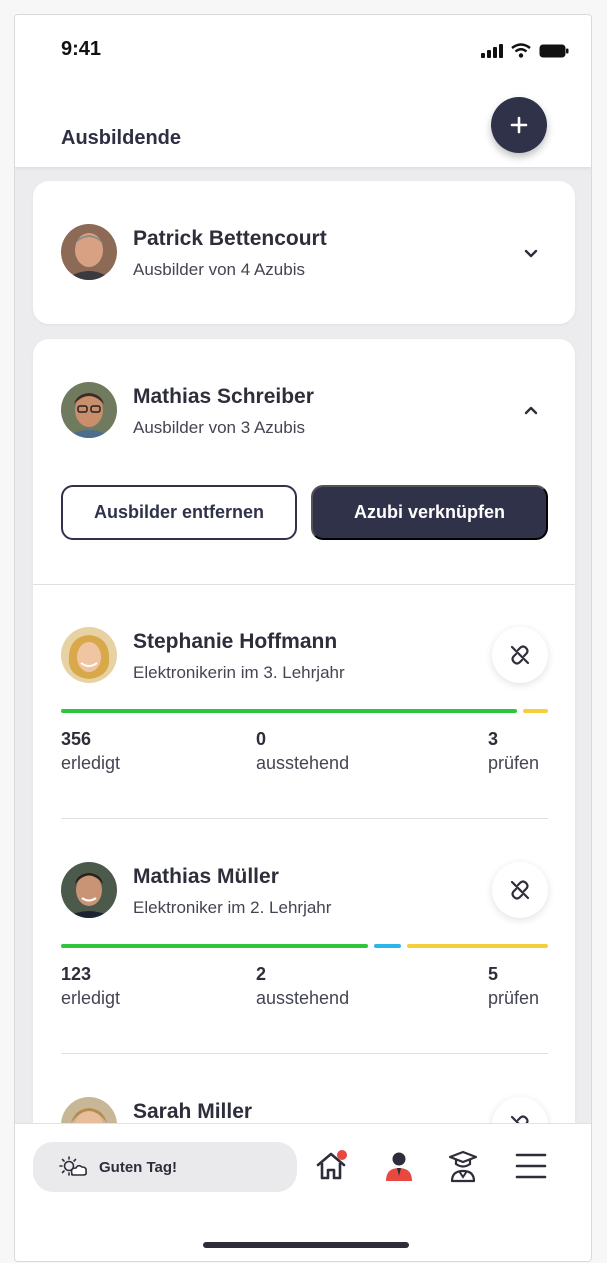 Image resolution: width=607 pixels, height=1263 pixels. I want to click on add-trainer-button, so click(519, 125).